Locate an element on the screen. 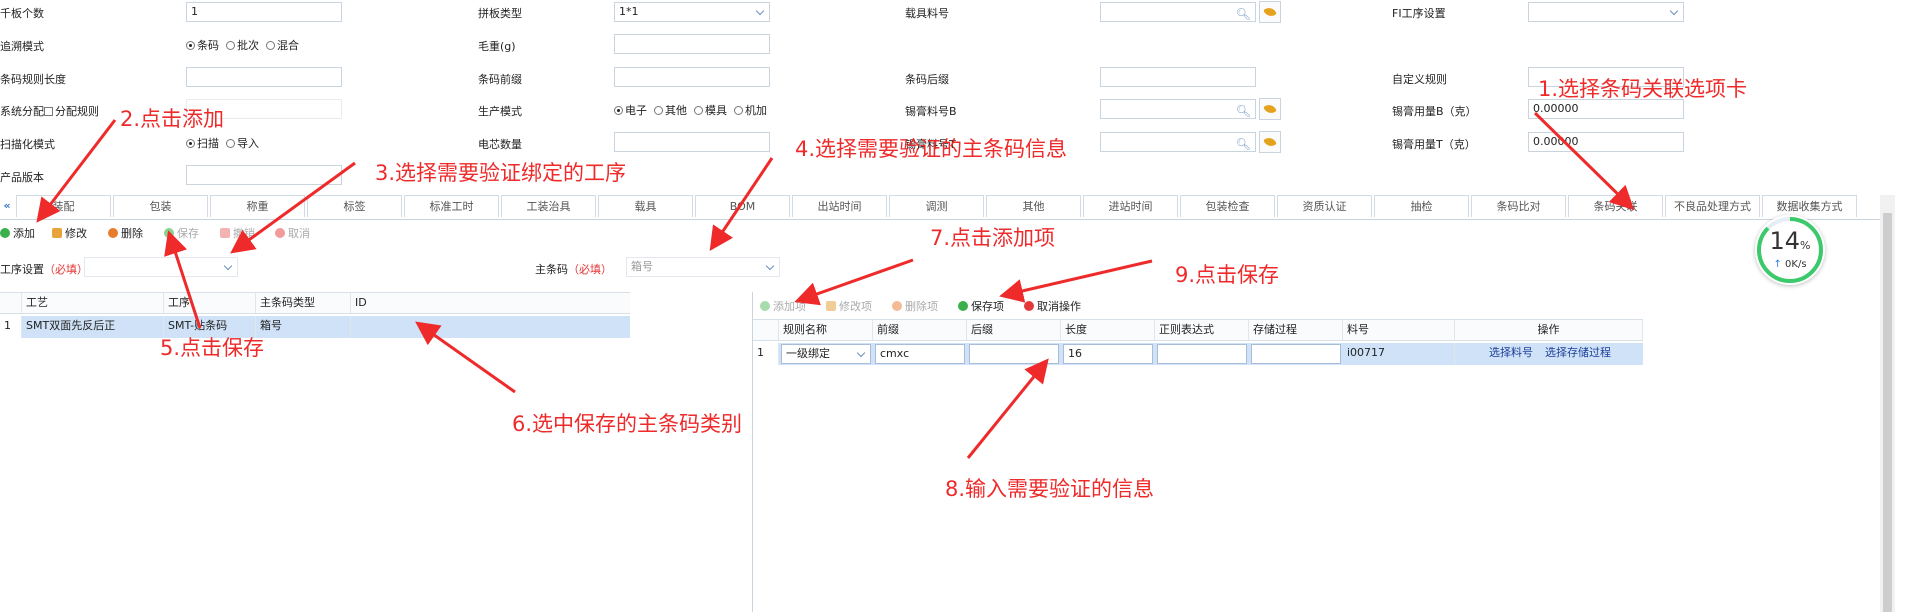 The image size is (1905, 612). annotation-9: 9.点击保存 is located at coordinates (1227, 275).